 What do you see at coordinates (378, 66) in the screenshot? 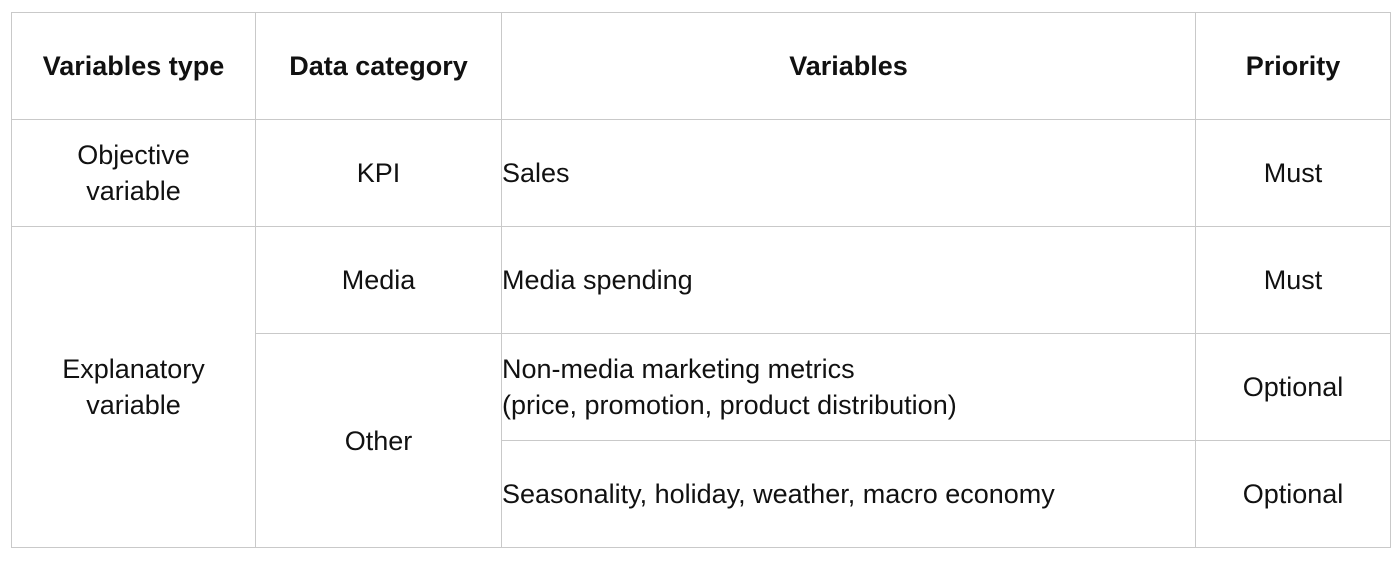
I see `header-data-category: Data category` at bounding box center [378, 66].